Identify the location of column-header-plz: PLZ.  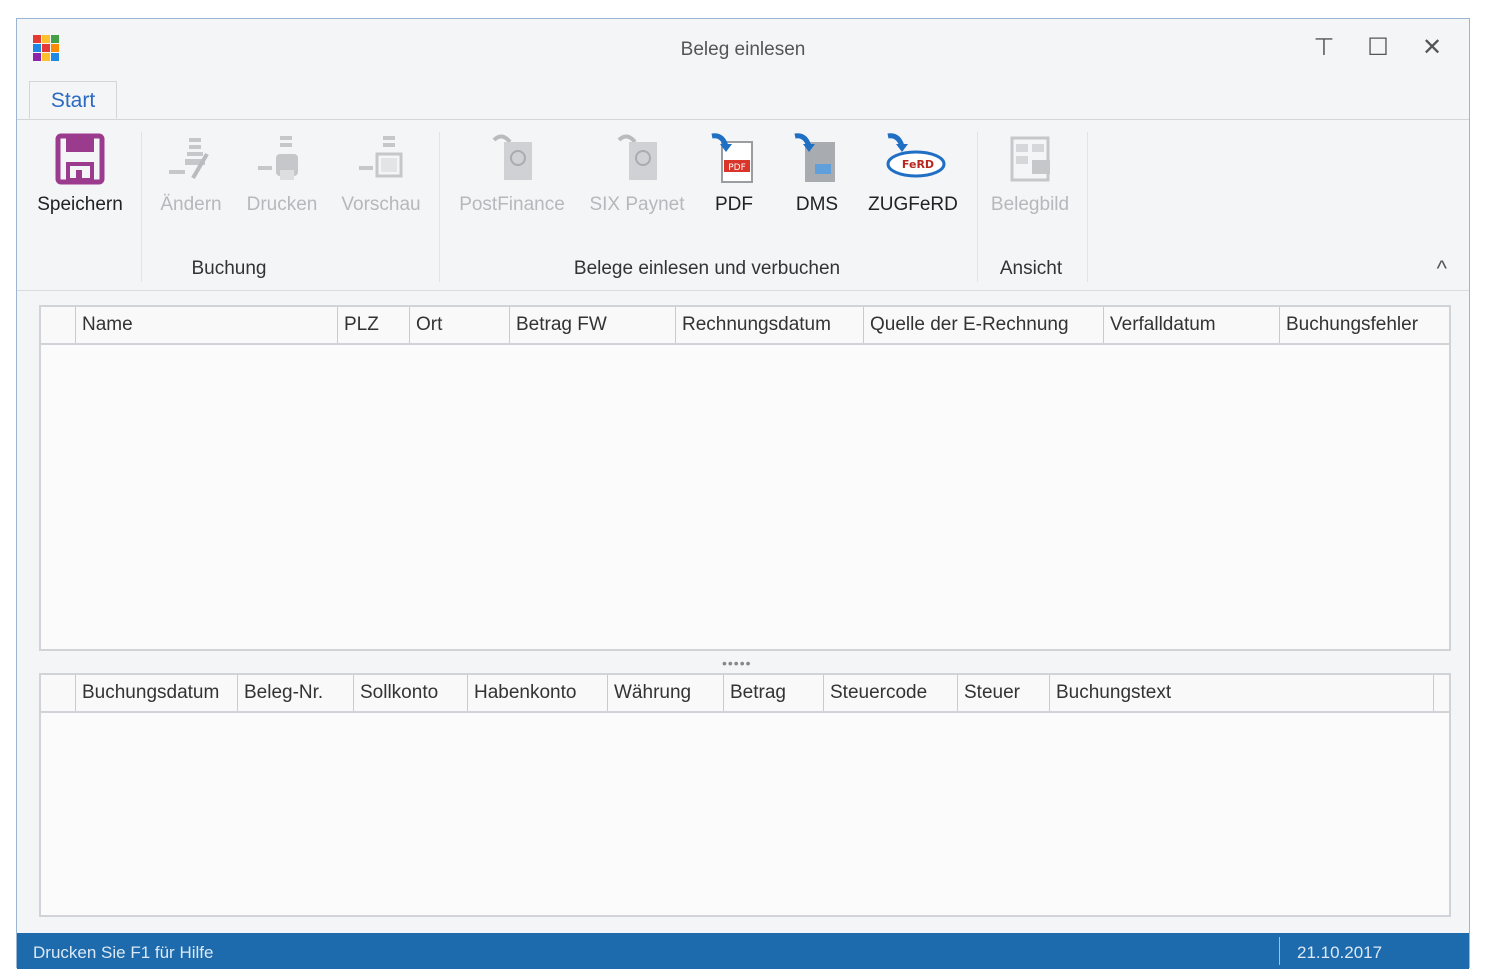
(373, 325).